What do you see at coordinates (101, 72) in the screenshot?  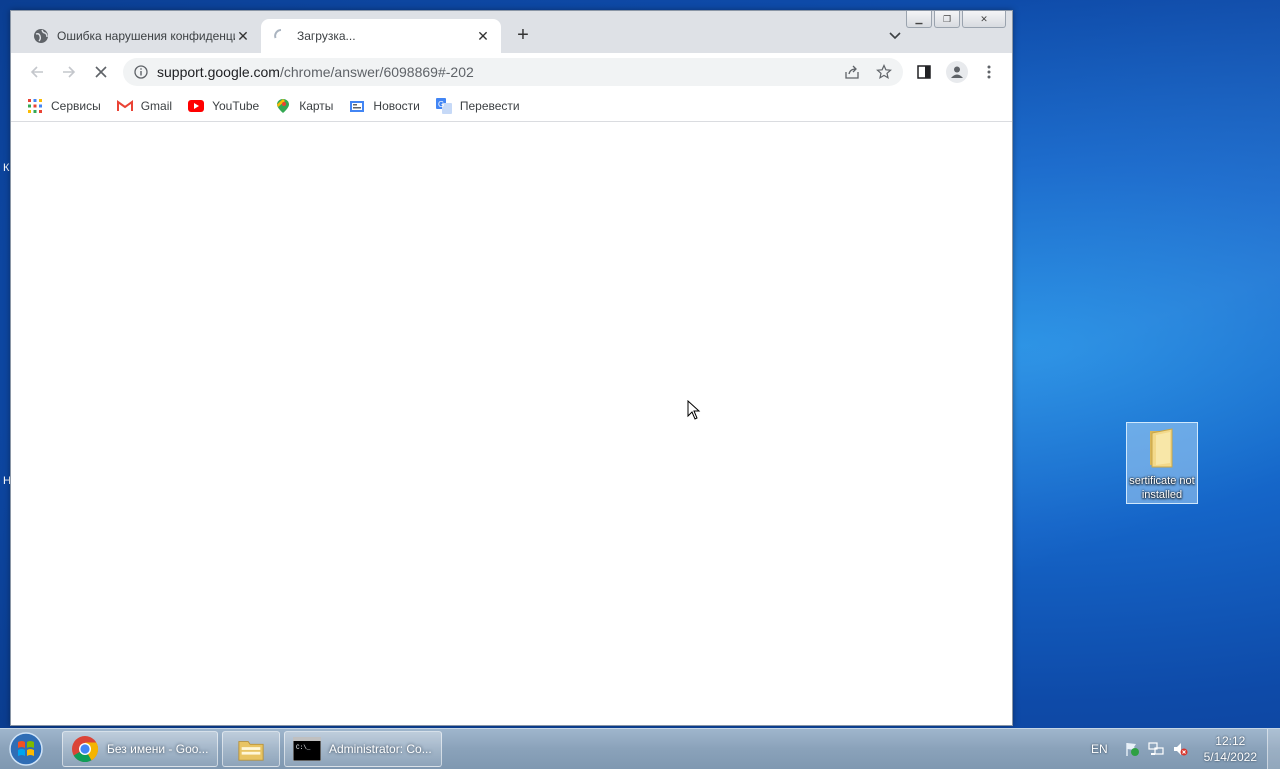 I see `stop-loading-icon` at bounding box center [101, 72].